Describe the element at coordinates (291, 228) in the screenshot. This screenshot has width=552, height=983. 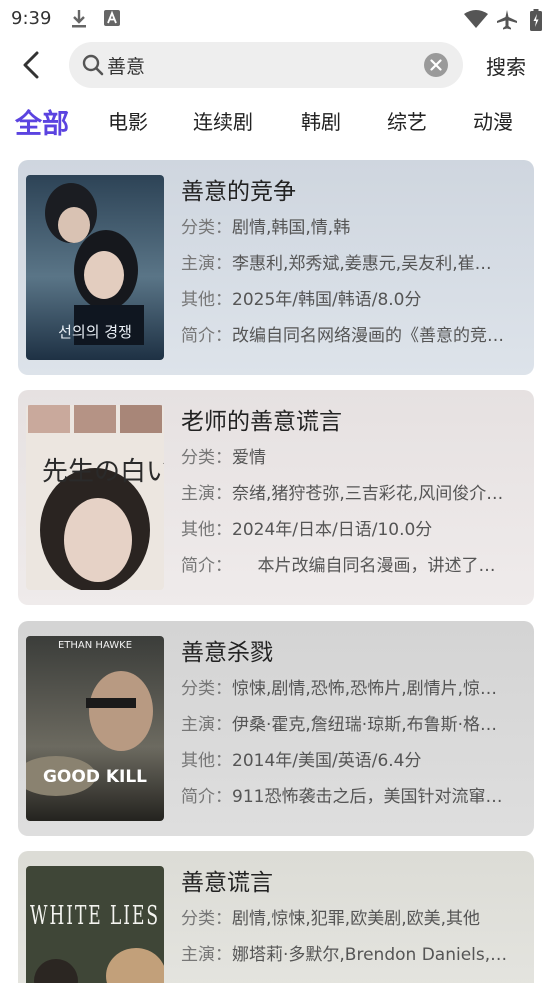
I see `genre-value: 剧情,韩国,情,韩` at that location.